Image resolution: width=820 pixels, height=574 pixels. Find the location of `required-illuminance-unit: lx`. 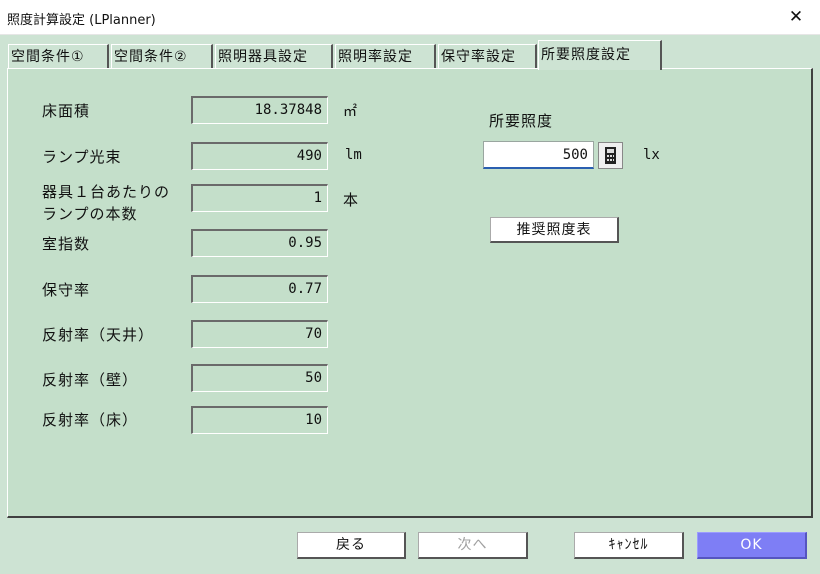

required-illuminance-unit: lx is located at coordinates (651, 155).